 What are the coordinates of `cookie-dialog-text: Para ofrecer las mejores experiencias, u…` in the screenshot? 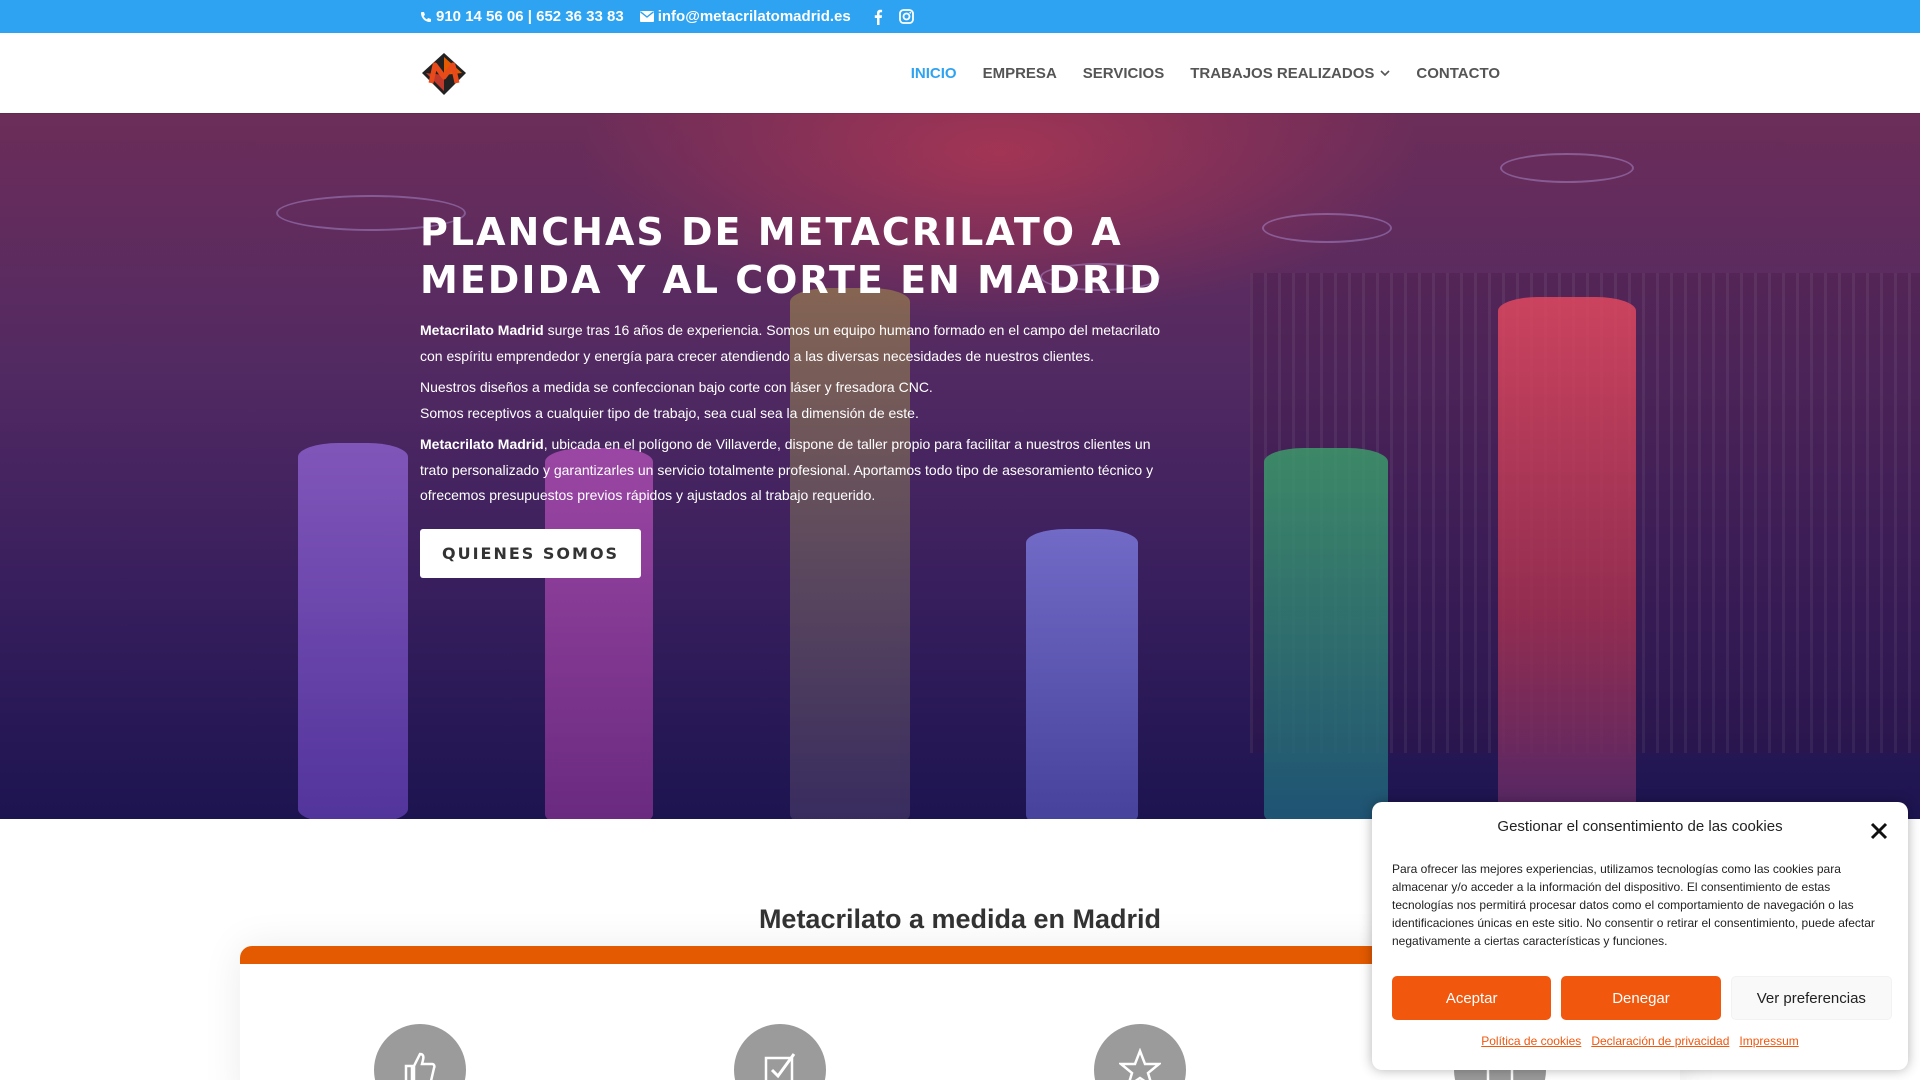 It's located at (1633, 905).